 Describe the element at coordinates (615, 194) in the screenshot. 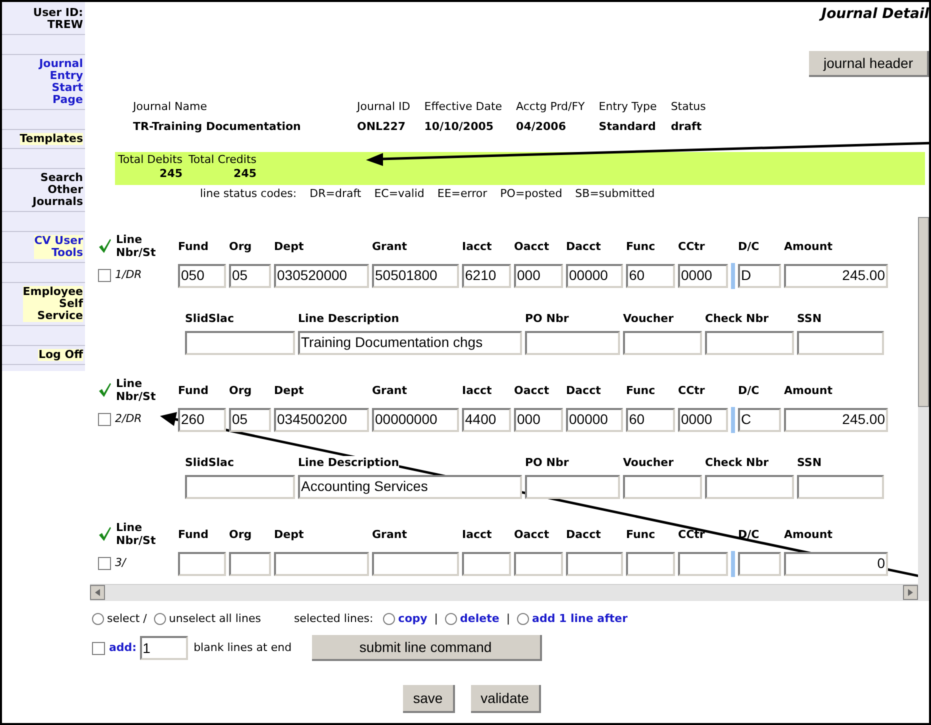

I see `status-code: SB=submitted` at that location.